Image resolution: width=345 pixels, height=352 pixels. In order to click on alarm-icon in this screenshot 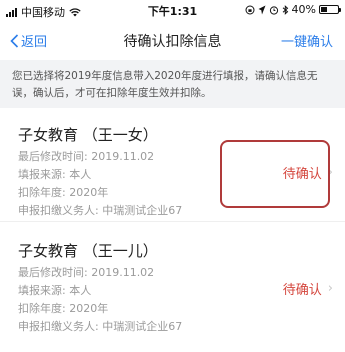, I will do `click(273, 10)`.